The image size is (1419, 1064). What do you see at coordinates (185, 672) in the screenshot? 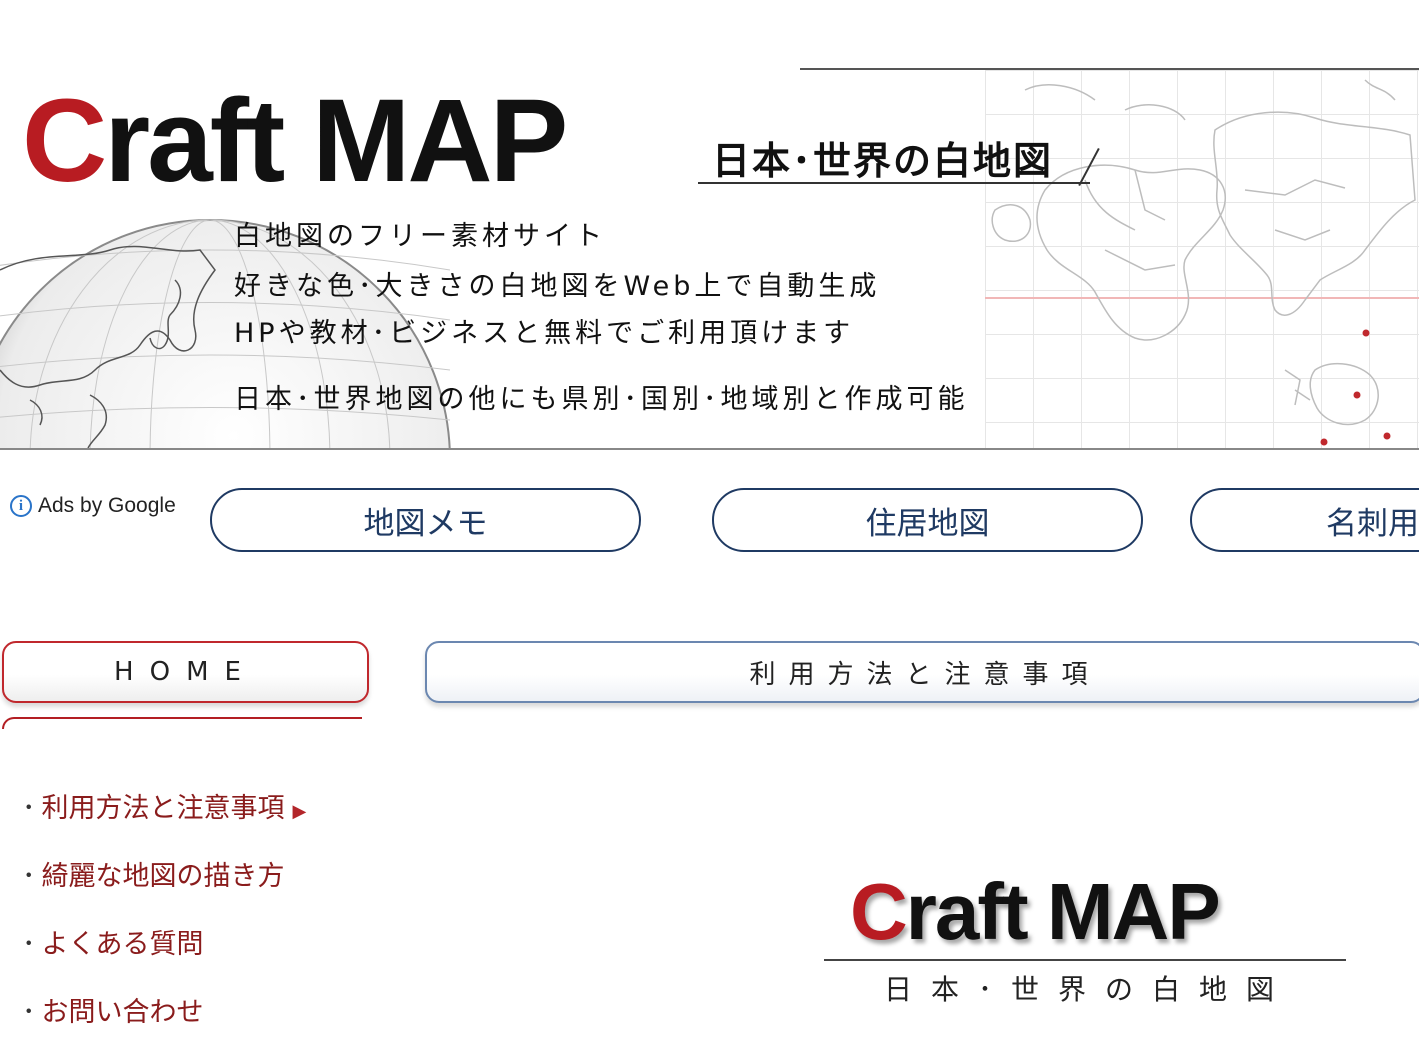
I see `nav-tab-home: HOME` at bounding box center [185, 672].